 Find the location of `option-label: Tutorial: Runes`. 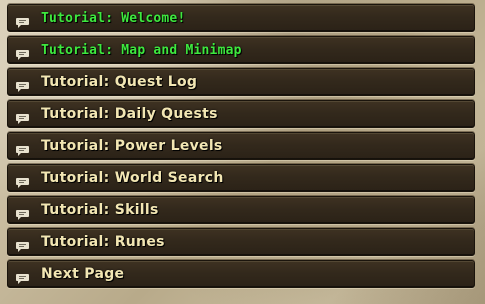

option-label: Tutorial: Runes is located at coordinates (103, 242).